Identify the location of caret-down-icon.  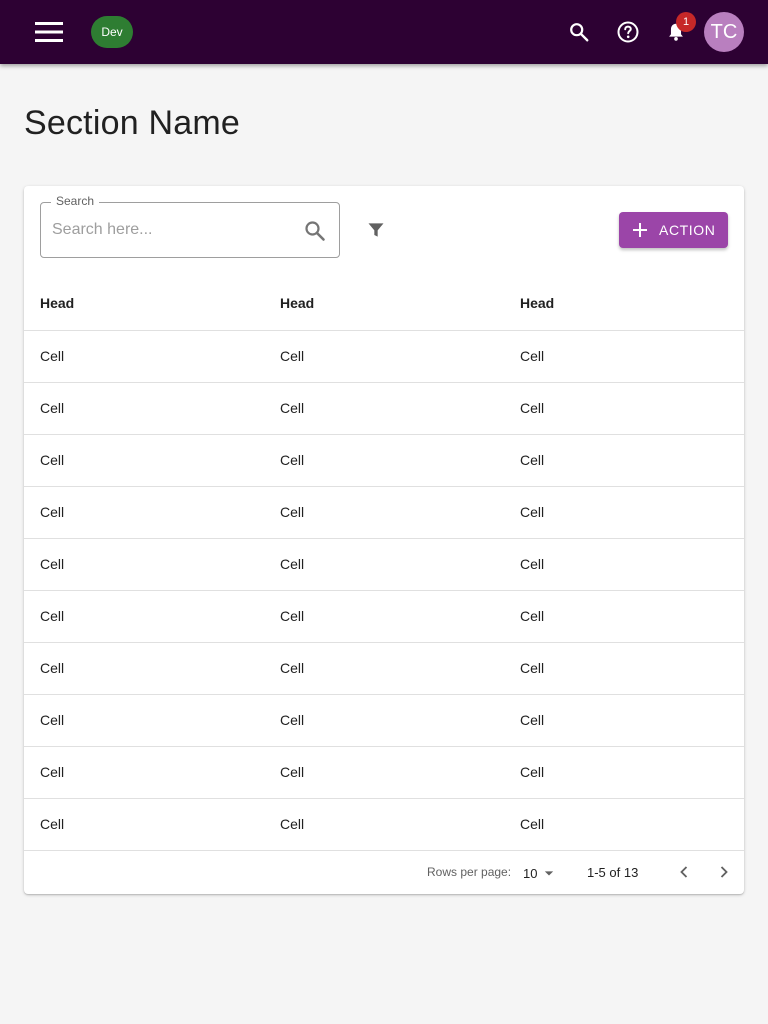
(549, 873).